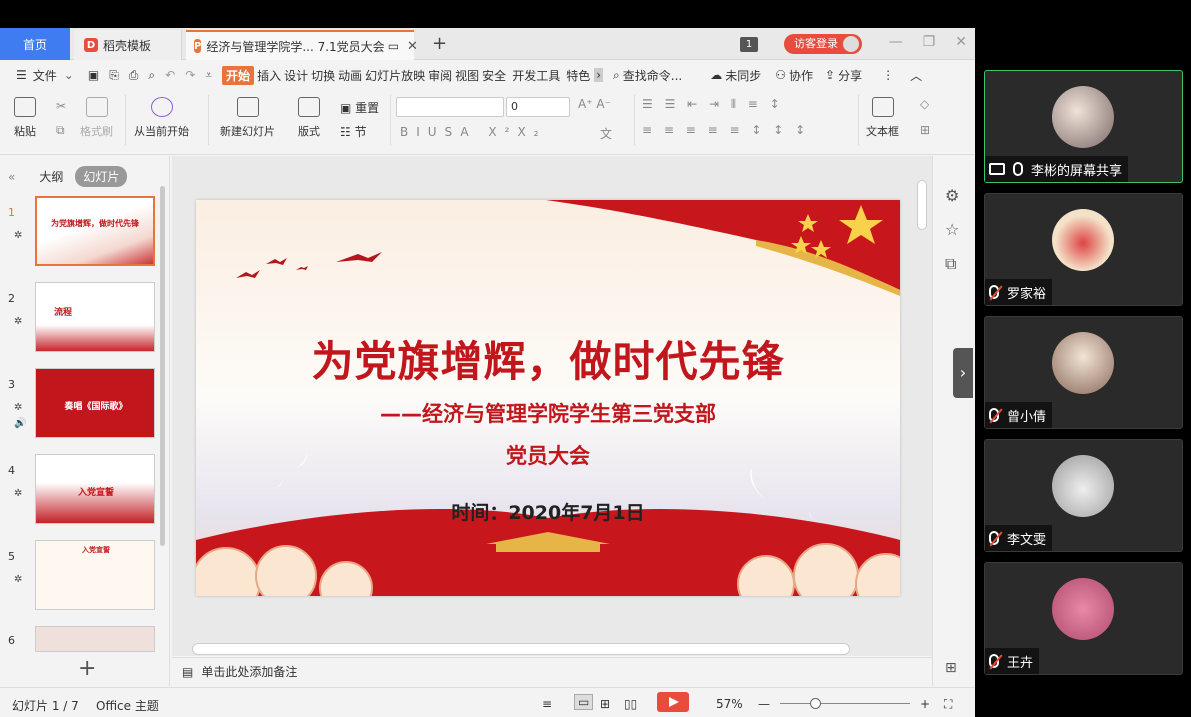 The image size is (1191, 717). What do you see at coordinates (963, 373) in the screenshot?
I see `expand-panel-button: ›` at bounding box center [963, 373].